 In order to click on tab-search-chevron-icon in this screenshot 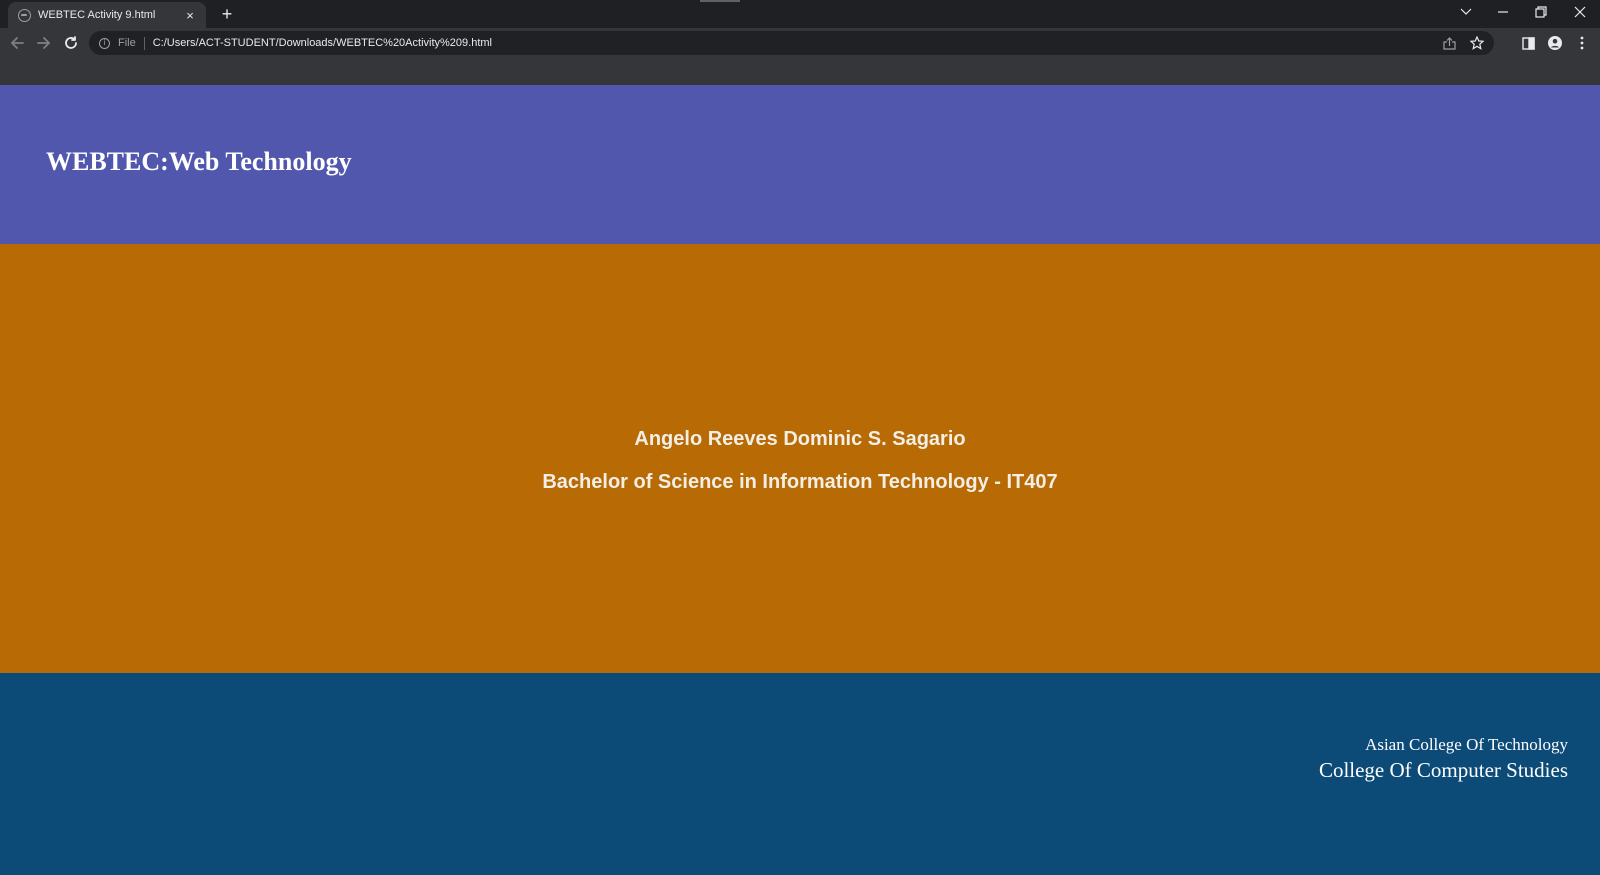, I will do `click(1466, 12)`.